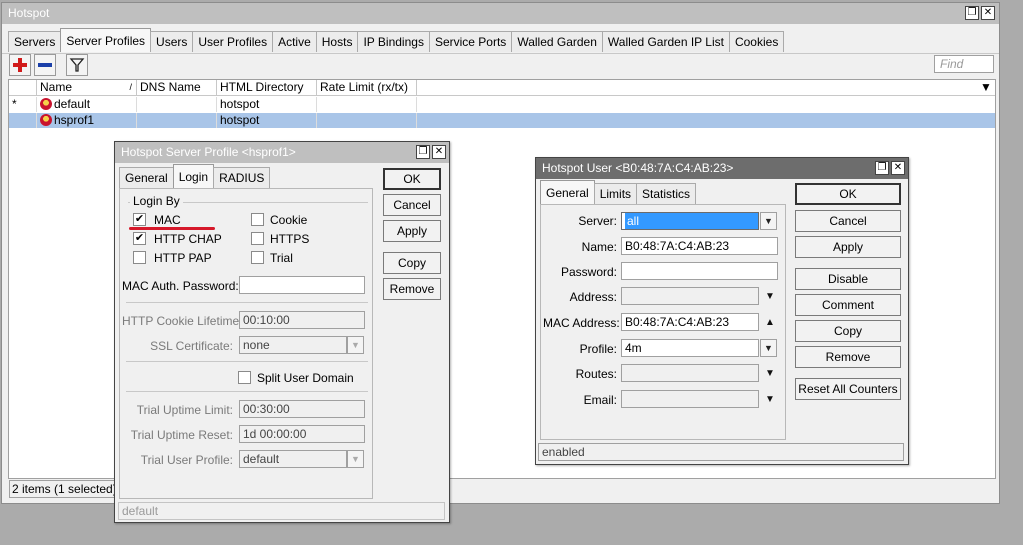 Image resolution: width=1023 pixels, height=545 pixels. I want to click on profile-select: 4m, so click(690, 348).